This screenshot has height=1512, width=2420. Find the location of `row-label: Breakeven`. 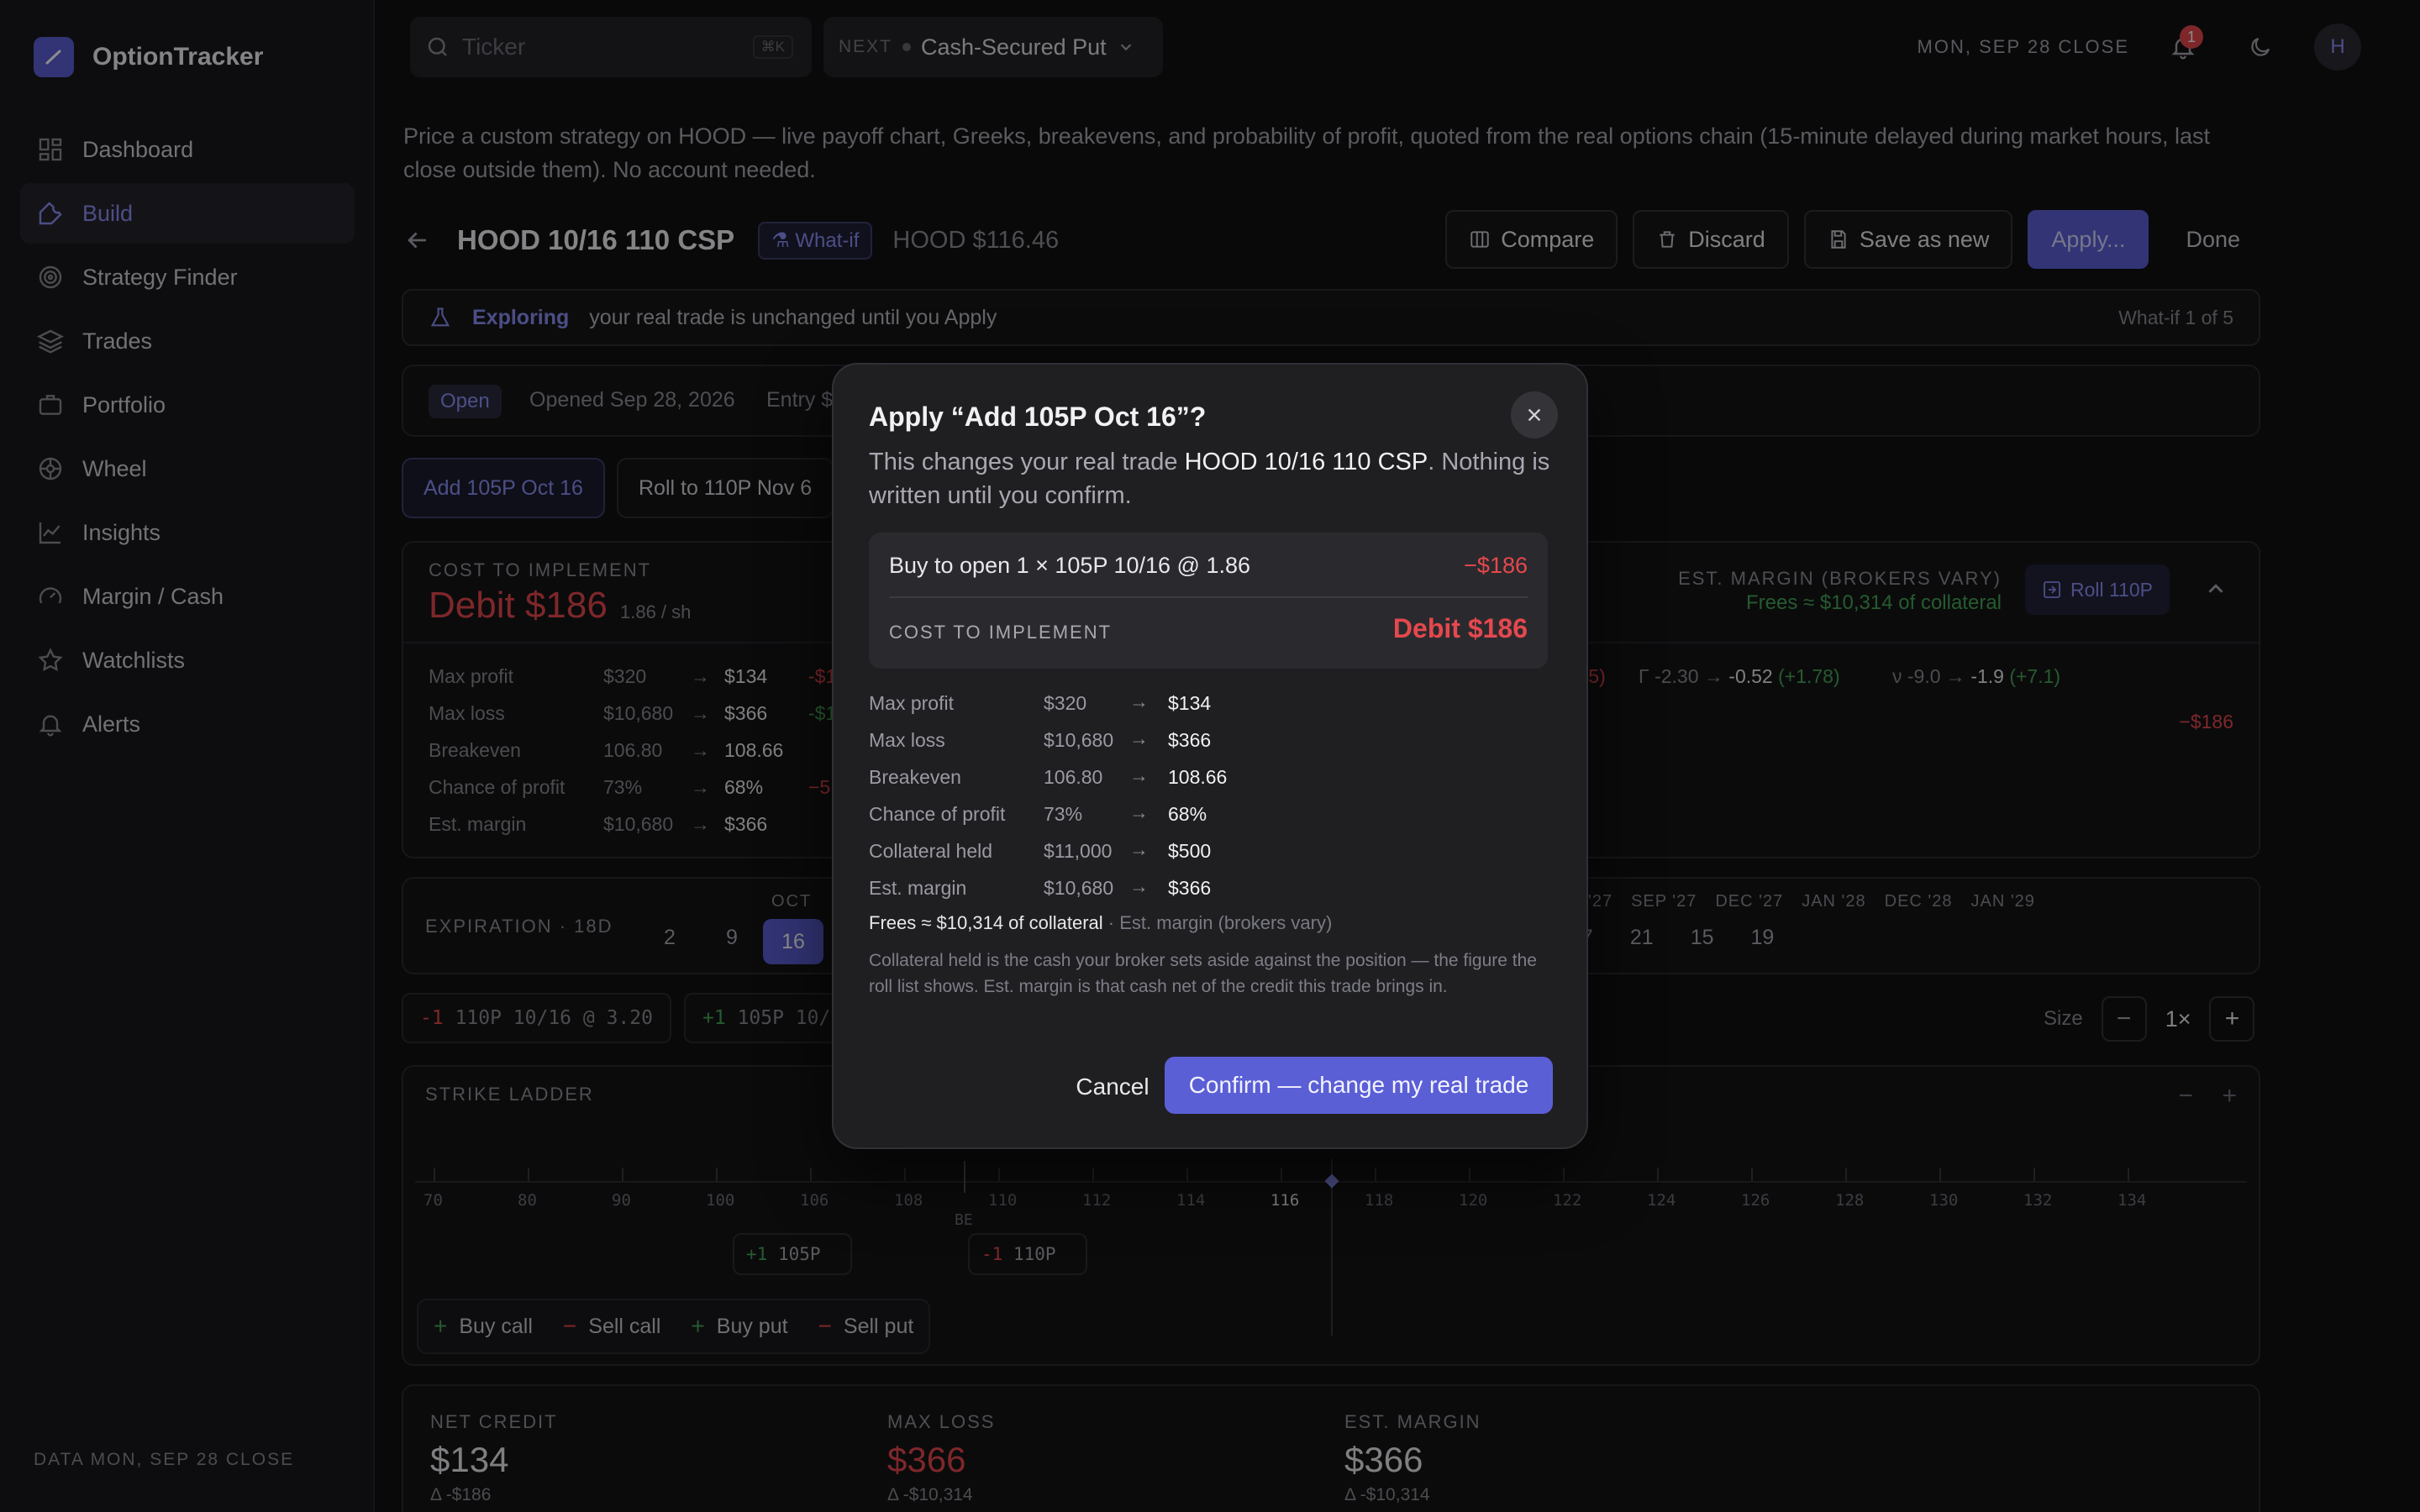

row-label: Breakeven is located at coordinates (915, 777).